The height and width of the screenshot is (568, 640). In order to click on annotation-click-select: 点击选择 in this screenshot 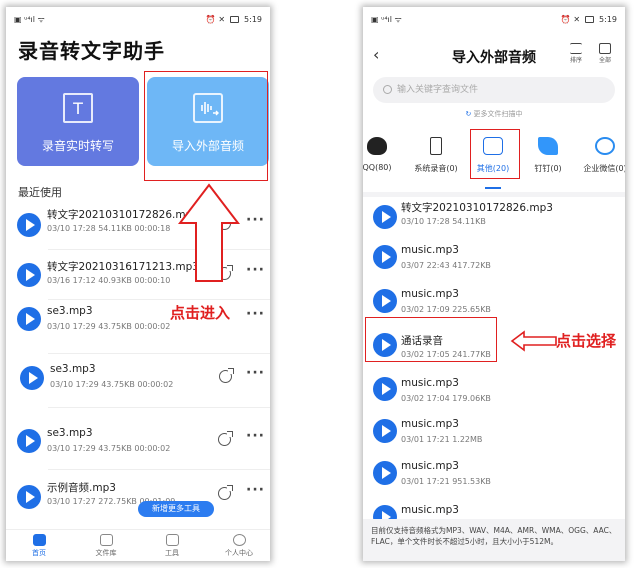, I will do `click(586, 341)`.